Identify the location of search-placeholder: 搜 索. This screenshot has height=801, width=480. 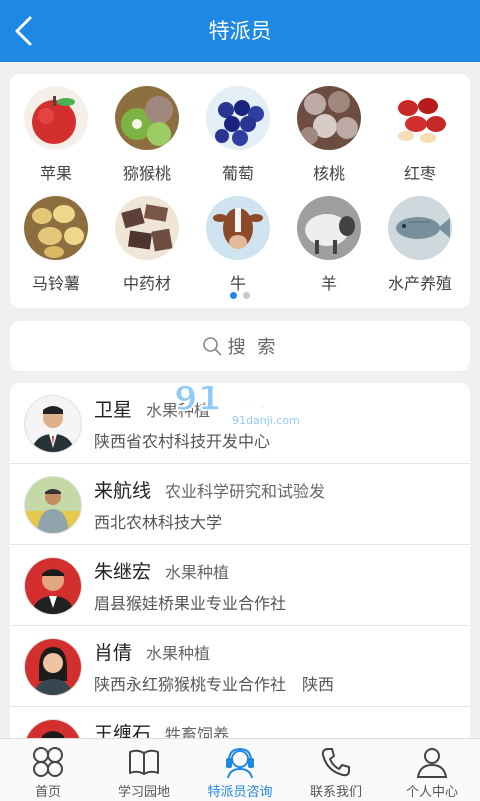
(253, 347).